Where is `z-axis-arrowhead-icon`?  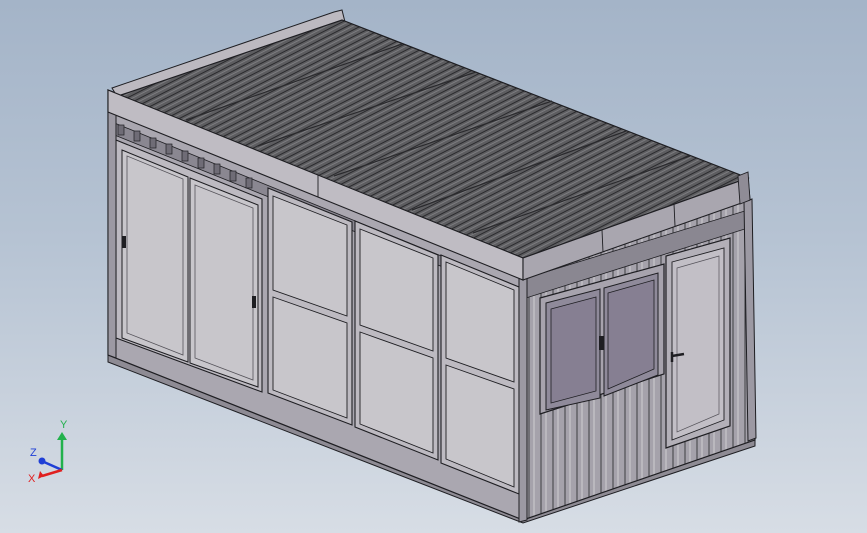 z-axis-arrowhead-icon is located at coordinates (42, 461).